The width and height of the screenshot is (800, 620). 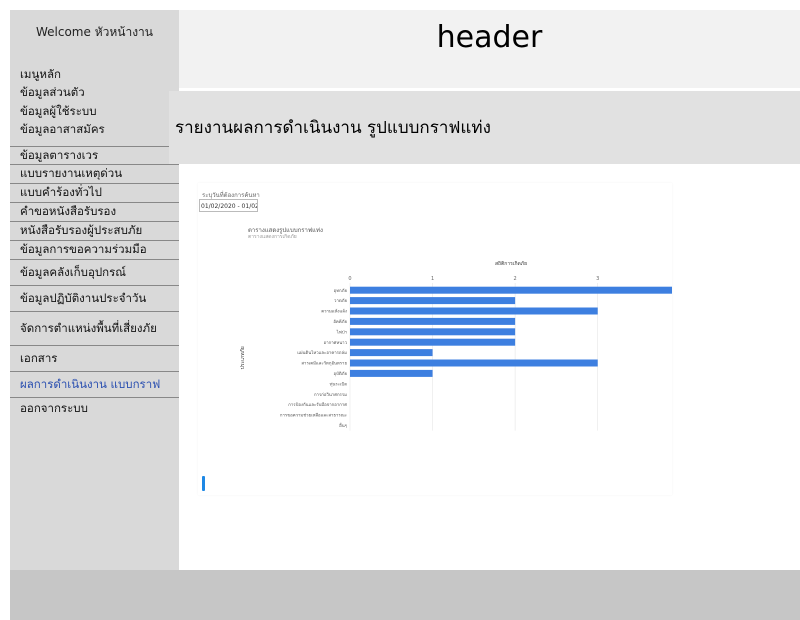 I want to click on menu-emergency-report: แบบรายงานเหตุด่วน, so click(x=94, y=174).